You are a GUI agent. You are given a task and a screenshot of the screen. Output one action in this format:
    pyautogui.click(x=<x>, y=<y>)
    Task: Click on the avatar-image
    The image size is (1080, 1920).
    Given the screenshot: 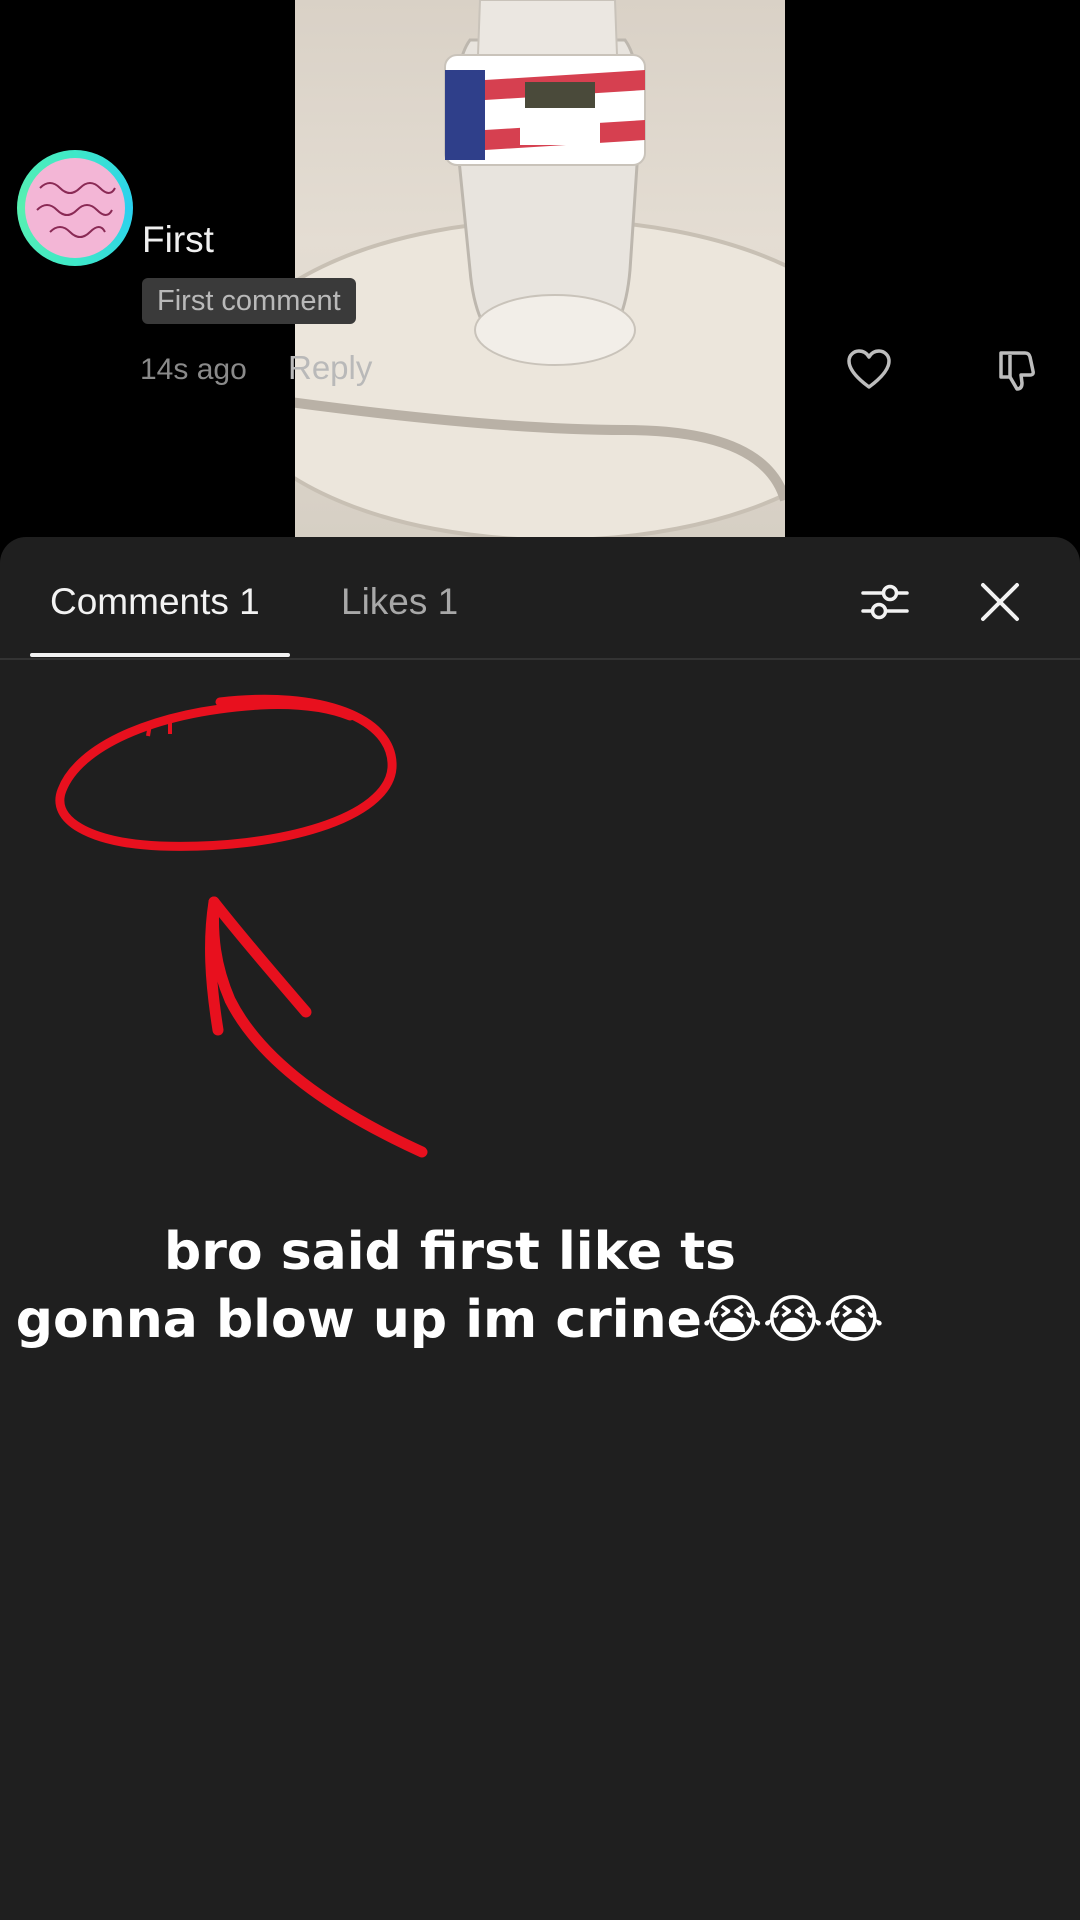 What is the action you would take?
    pyautogui.click(x=75, y=208)
    